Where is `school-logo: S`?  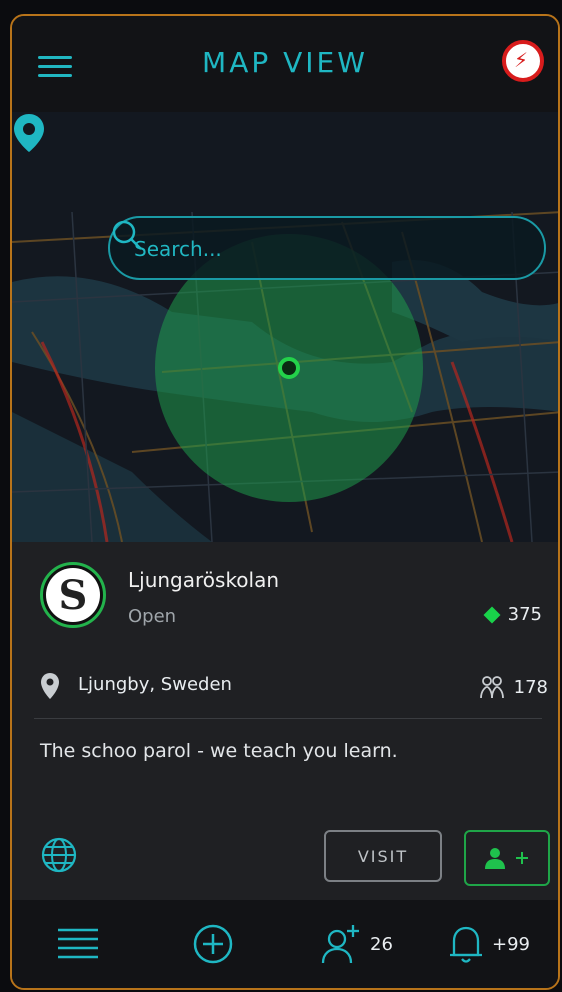
school-logo: S is located at coordinates (73, 595).